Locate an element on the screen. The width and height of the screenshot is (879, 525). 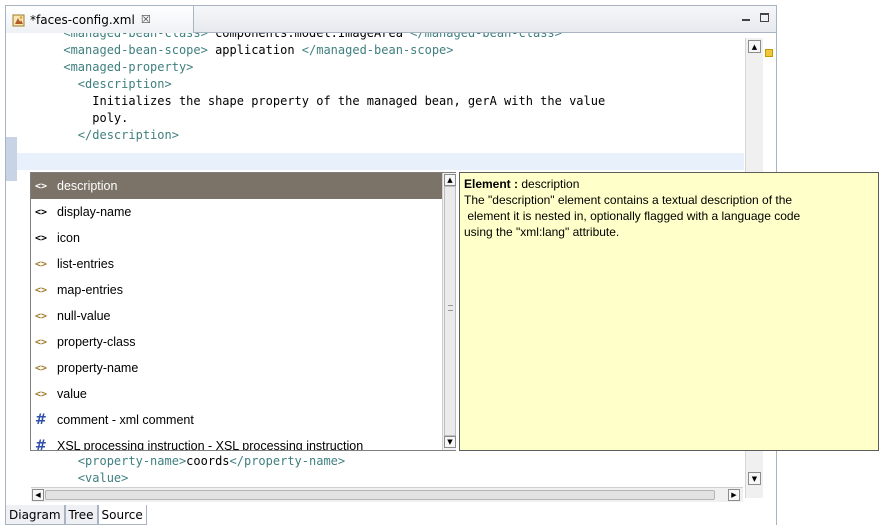
maximize-icon is located at coordinates (764, 17).